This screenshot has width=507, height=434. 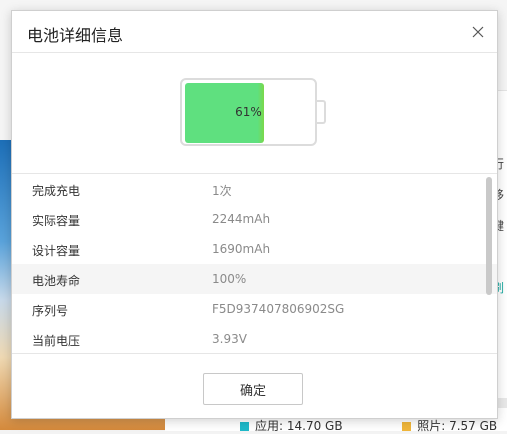 I want to click on info-row-battery-health: 电池寿命 100%, so click(x=254, y=279).